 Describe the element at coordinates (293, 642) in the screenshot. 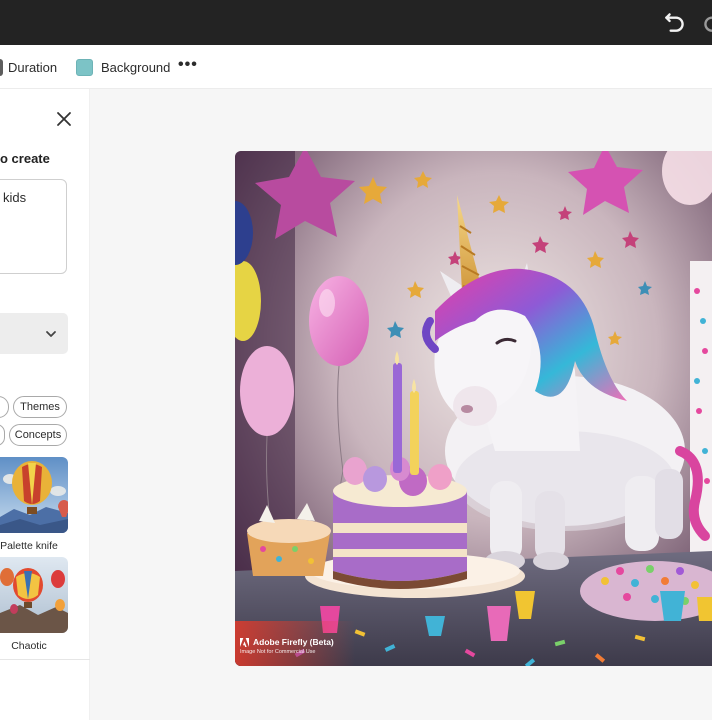

I see `watermark-title: Adobe Firefly (Beta)` at that location.